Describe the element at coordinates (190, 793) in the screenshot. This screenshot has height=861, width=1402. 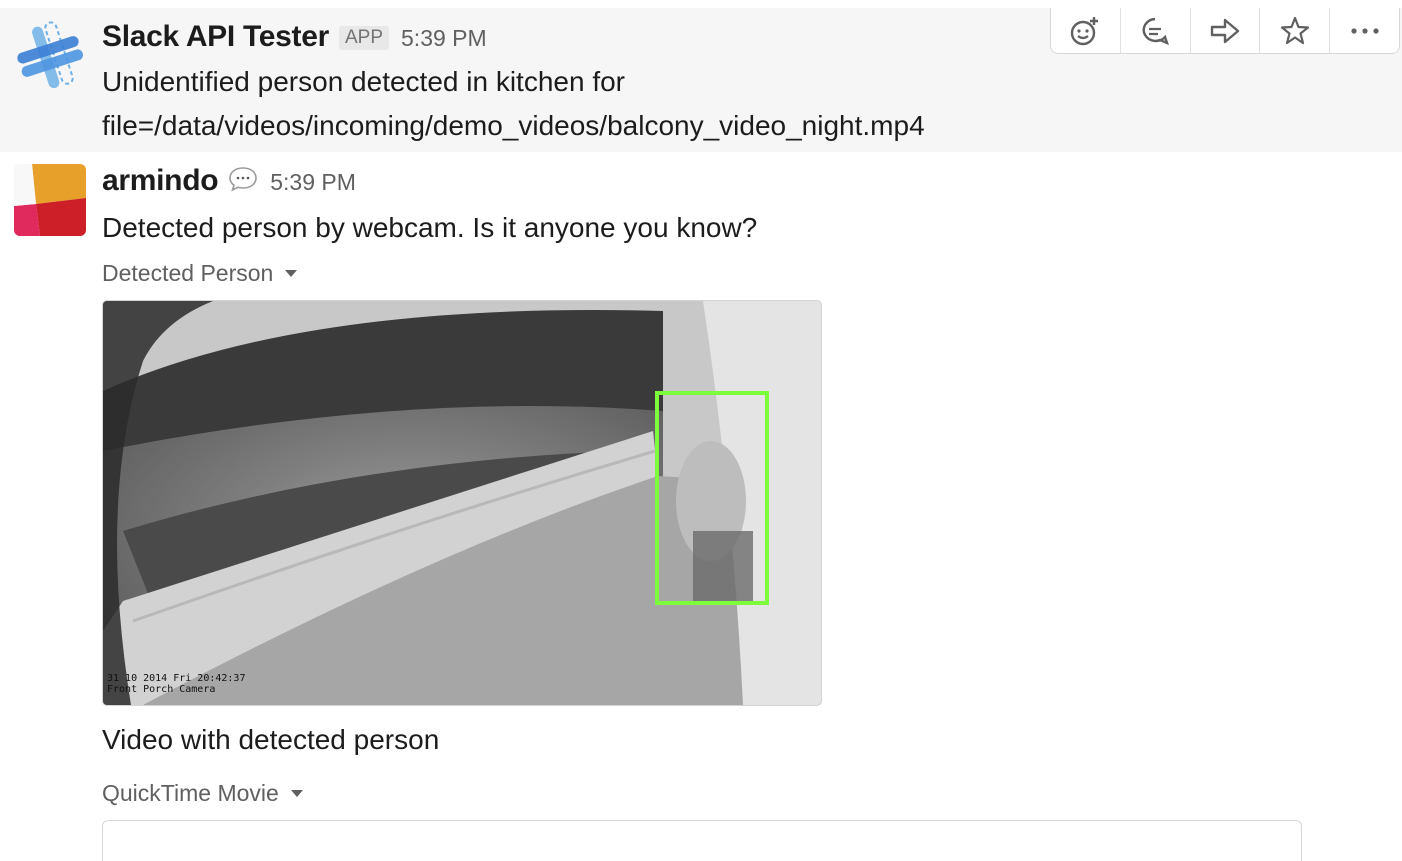
I see `file-type-label: QuickTime Movie` at that location.